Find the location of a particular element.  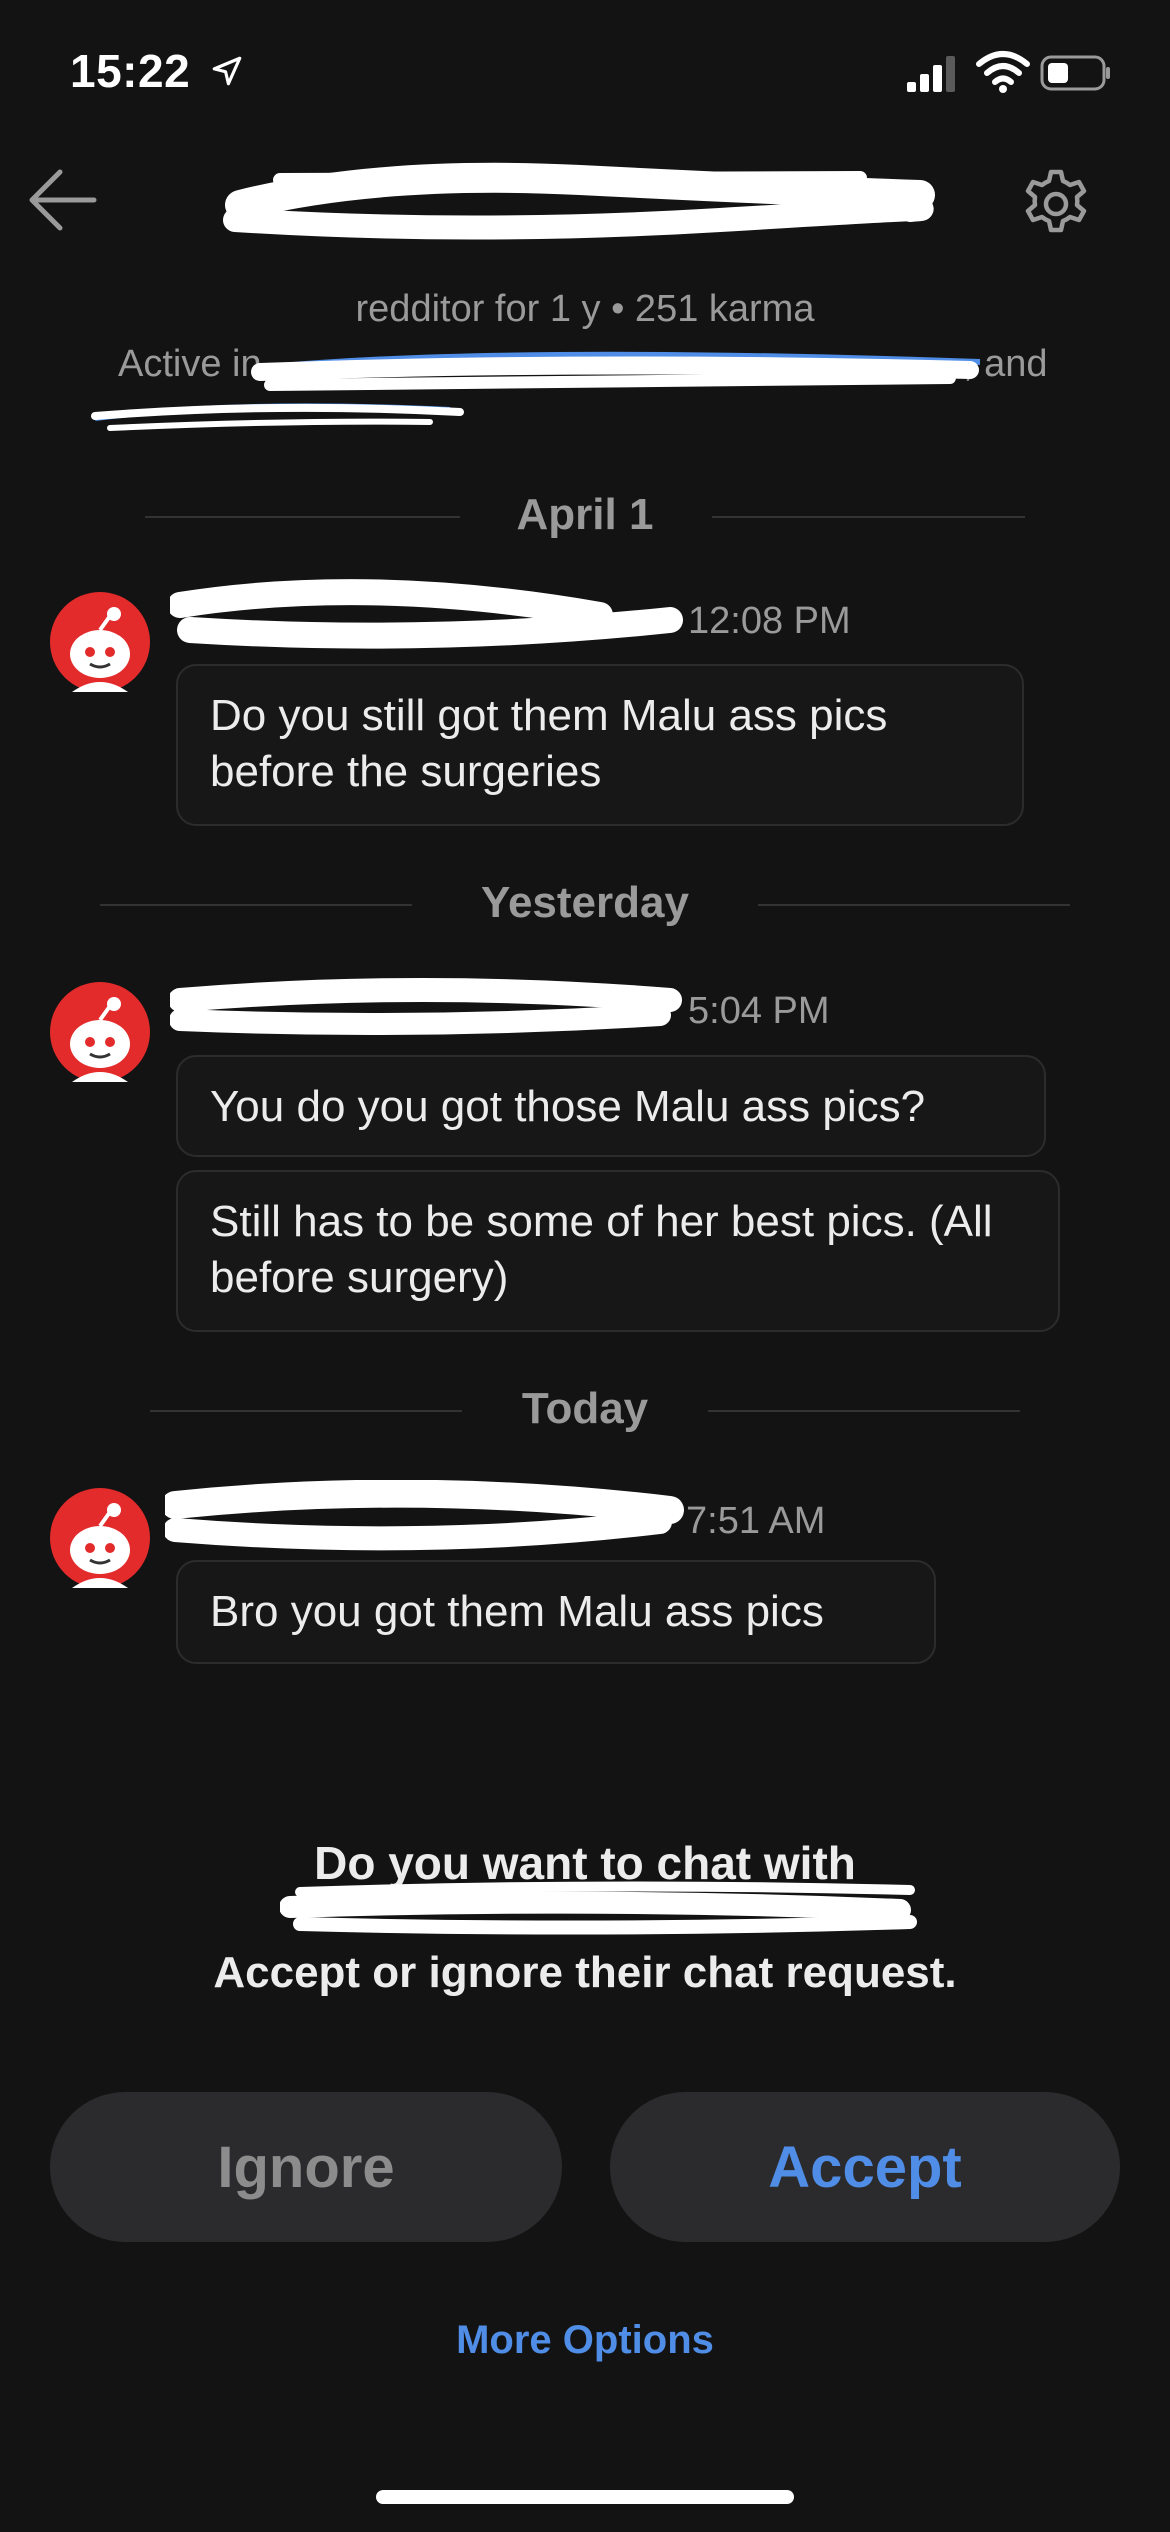

date-divider: April 1 is located at coordinates (585, 514).